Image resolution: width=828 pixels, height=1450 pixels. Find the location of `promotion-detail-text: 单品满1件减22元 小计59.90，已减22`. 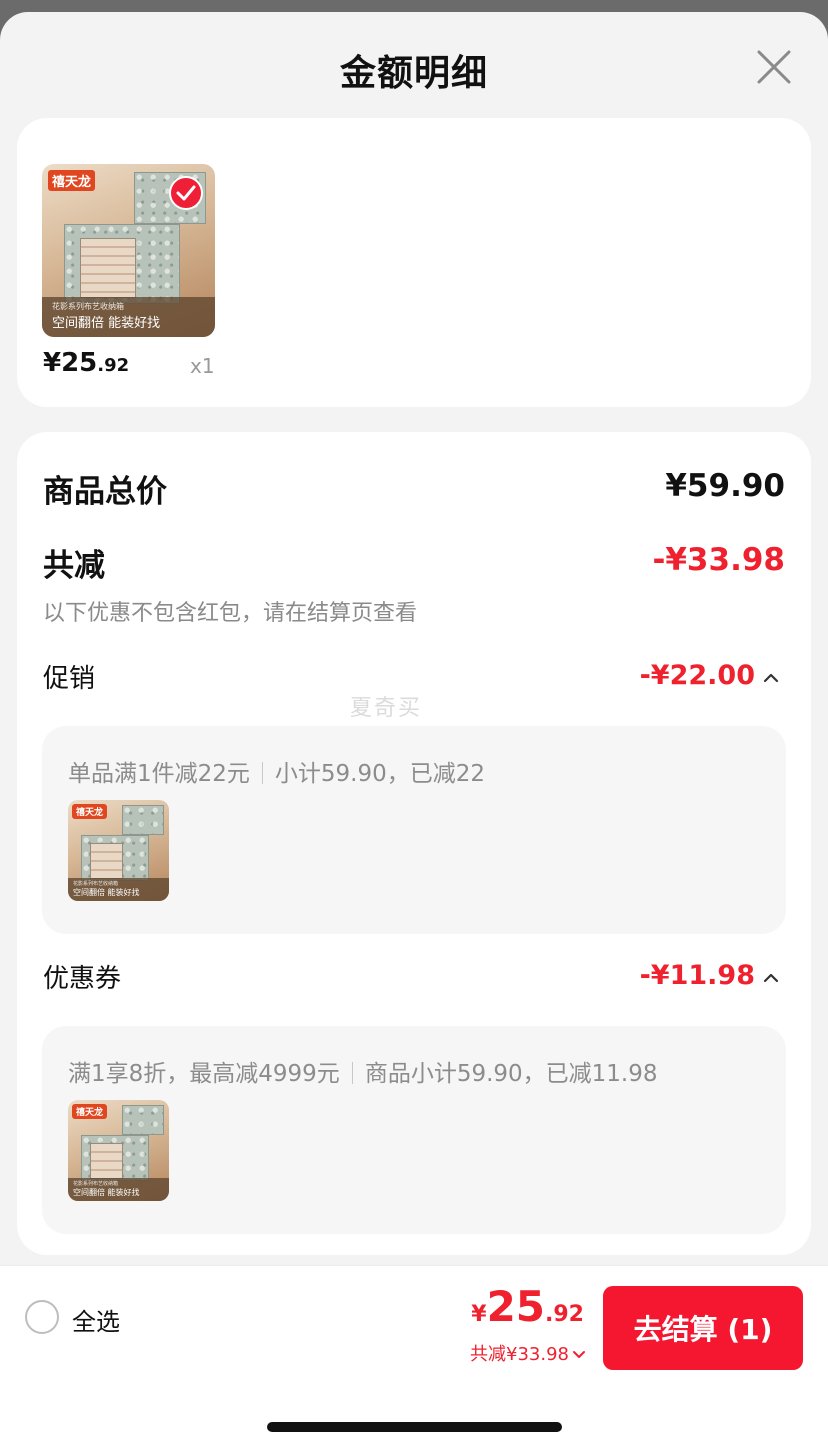

promotion-detail-text: 单品满1件减22元 小计59.90，已减22 is located at coordinates (276, 771).